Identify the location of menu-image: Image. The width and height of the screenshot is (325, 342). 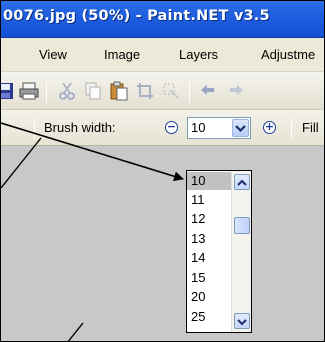
(122, 54).